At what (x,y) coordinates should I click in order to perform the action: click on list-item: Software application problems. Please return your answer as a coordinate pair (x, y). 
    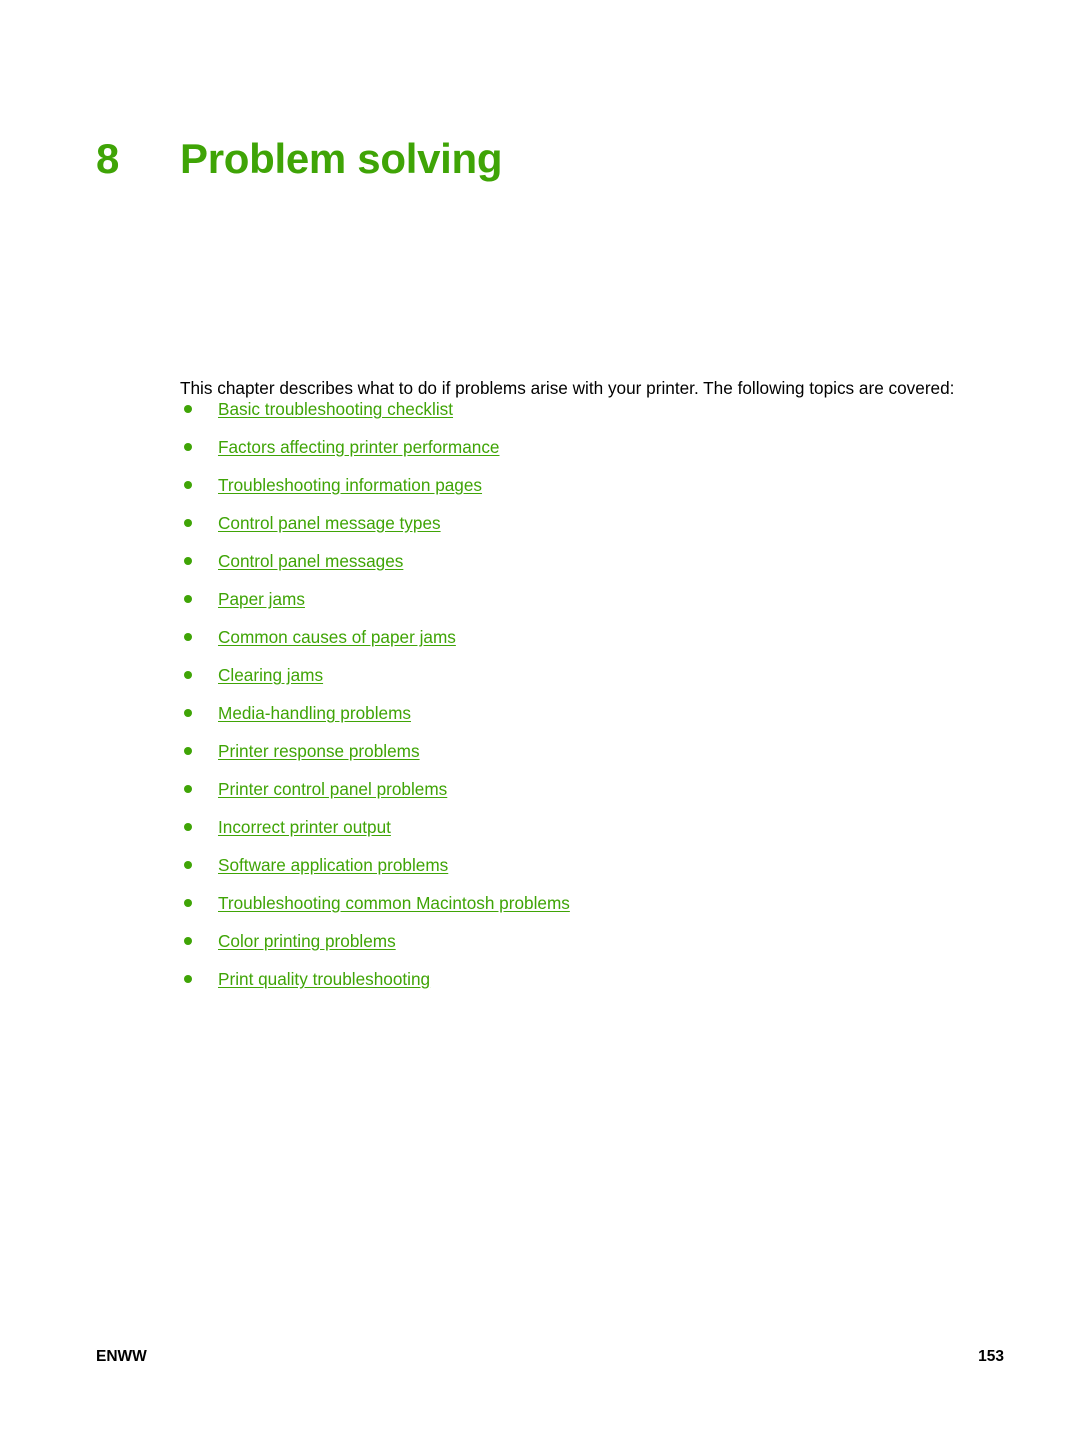
    Looking at the image, I should click on (594, 871).